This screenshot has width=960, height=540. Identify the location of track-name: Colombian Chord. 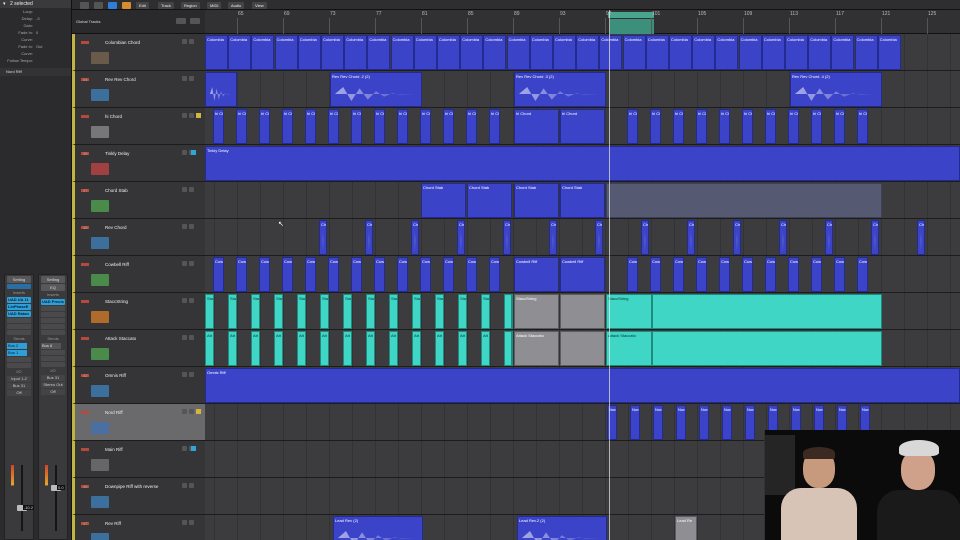
(122, 42).